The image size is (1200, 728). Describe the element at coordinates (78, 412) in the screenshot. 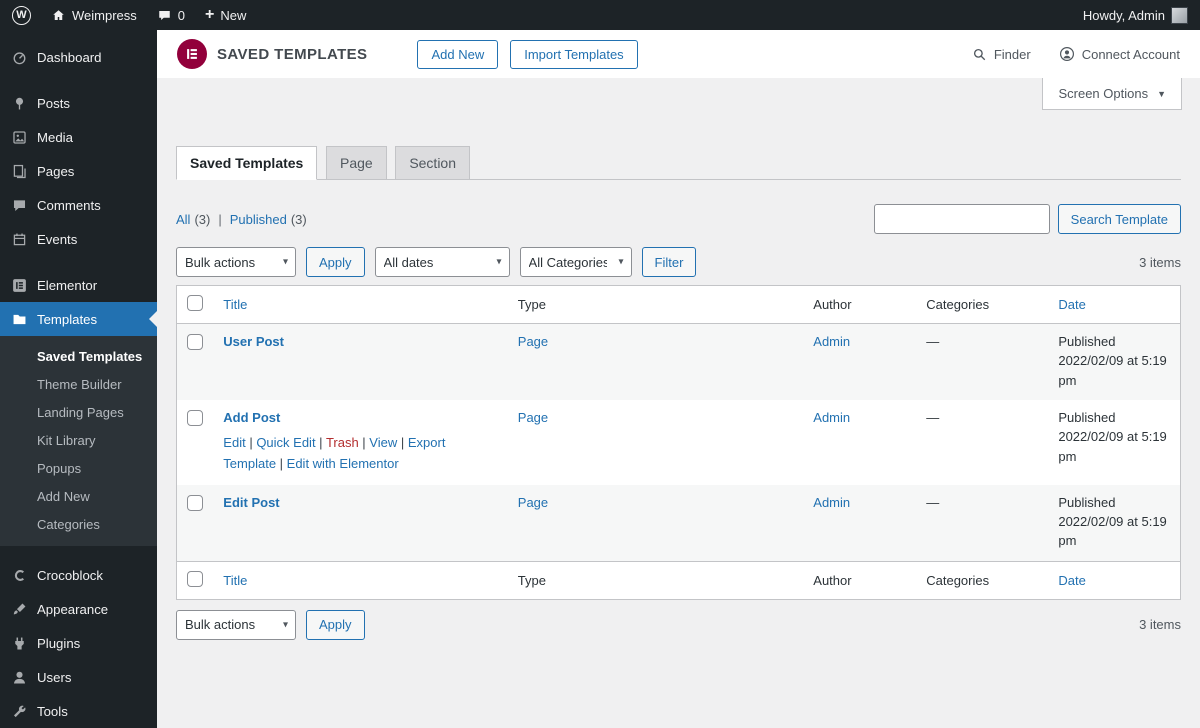

I see `submenu-item-landing-pages: Landing Pages` at that location.